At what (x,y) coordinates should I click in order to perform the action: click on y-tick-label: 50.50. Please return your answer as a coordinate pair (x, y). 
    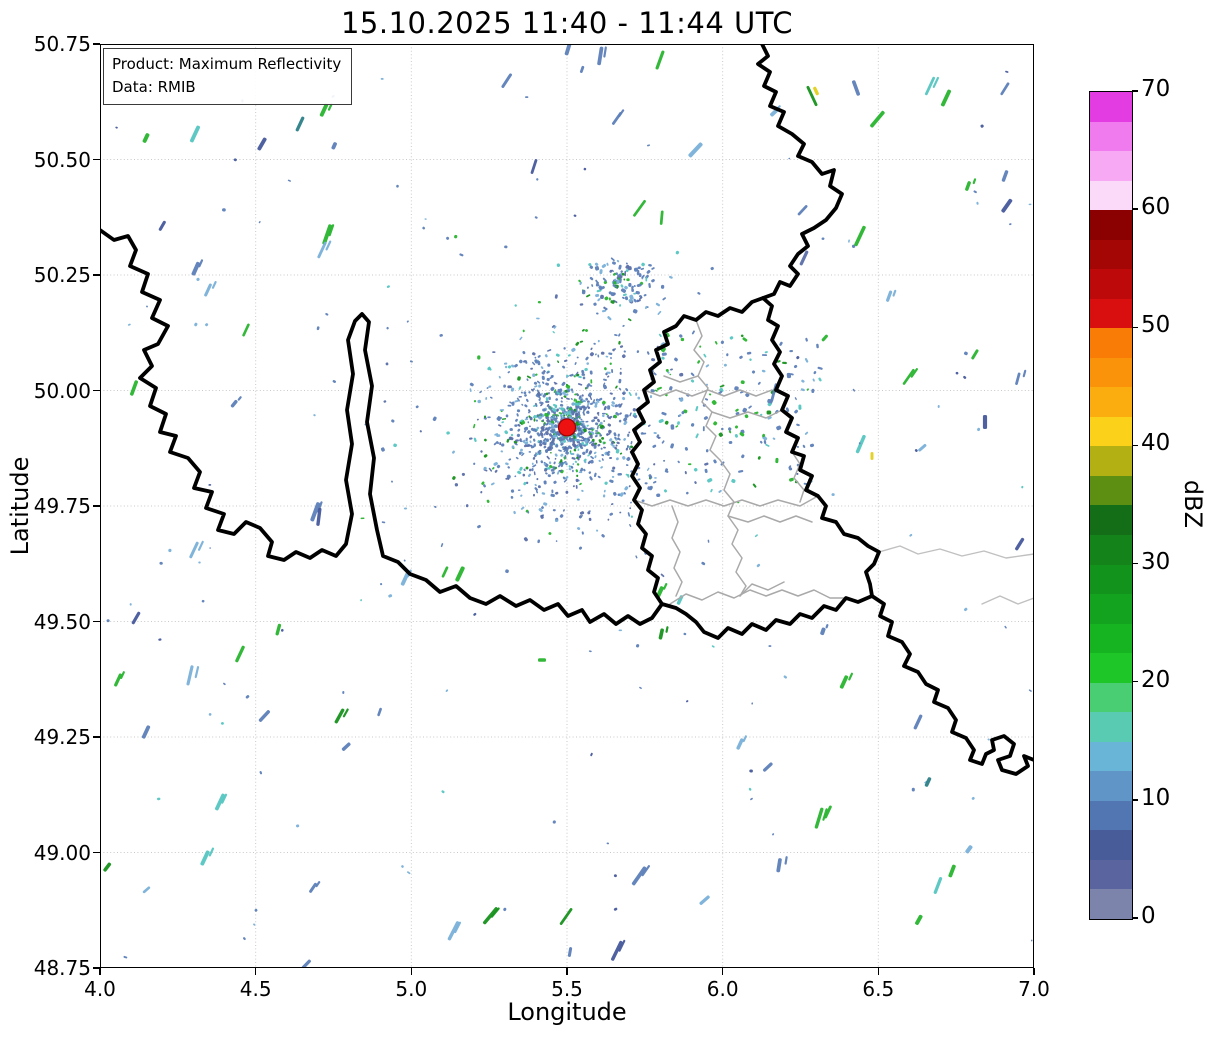
    Looking at the image, I should click on (62, 159).